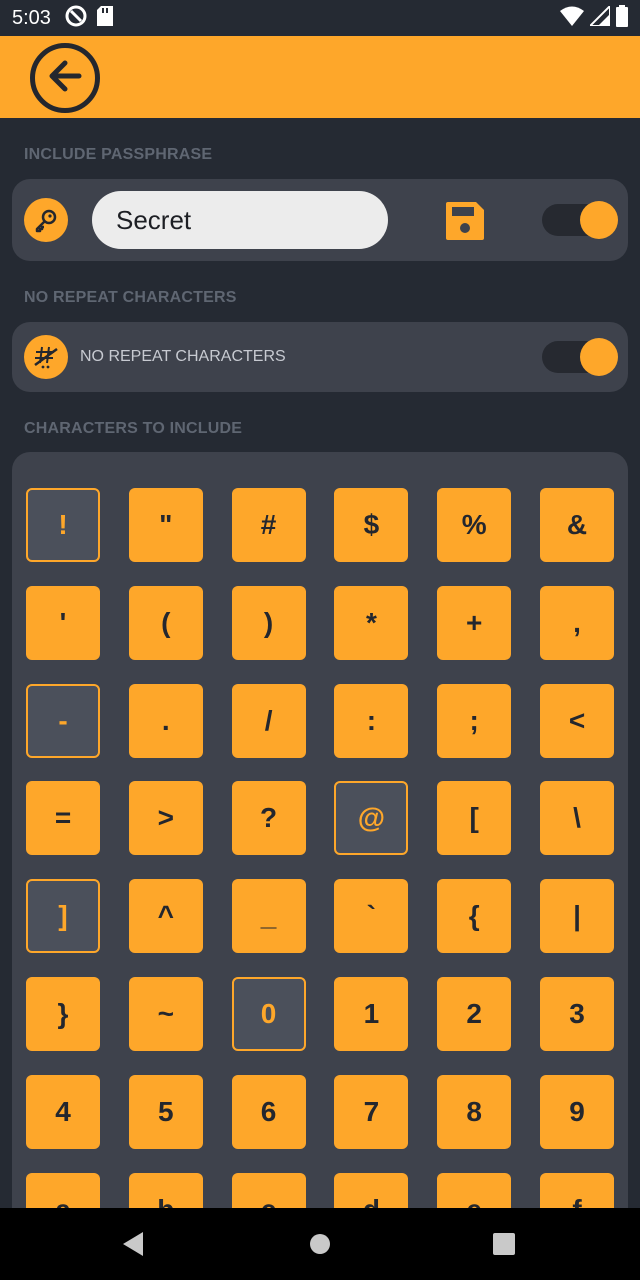  What do you see at coordinates (268, 1014) in the screenshot?
I see `character-key: 0` at bounding box center [268, 1014].